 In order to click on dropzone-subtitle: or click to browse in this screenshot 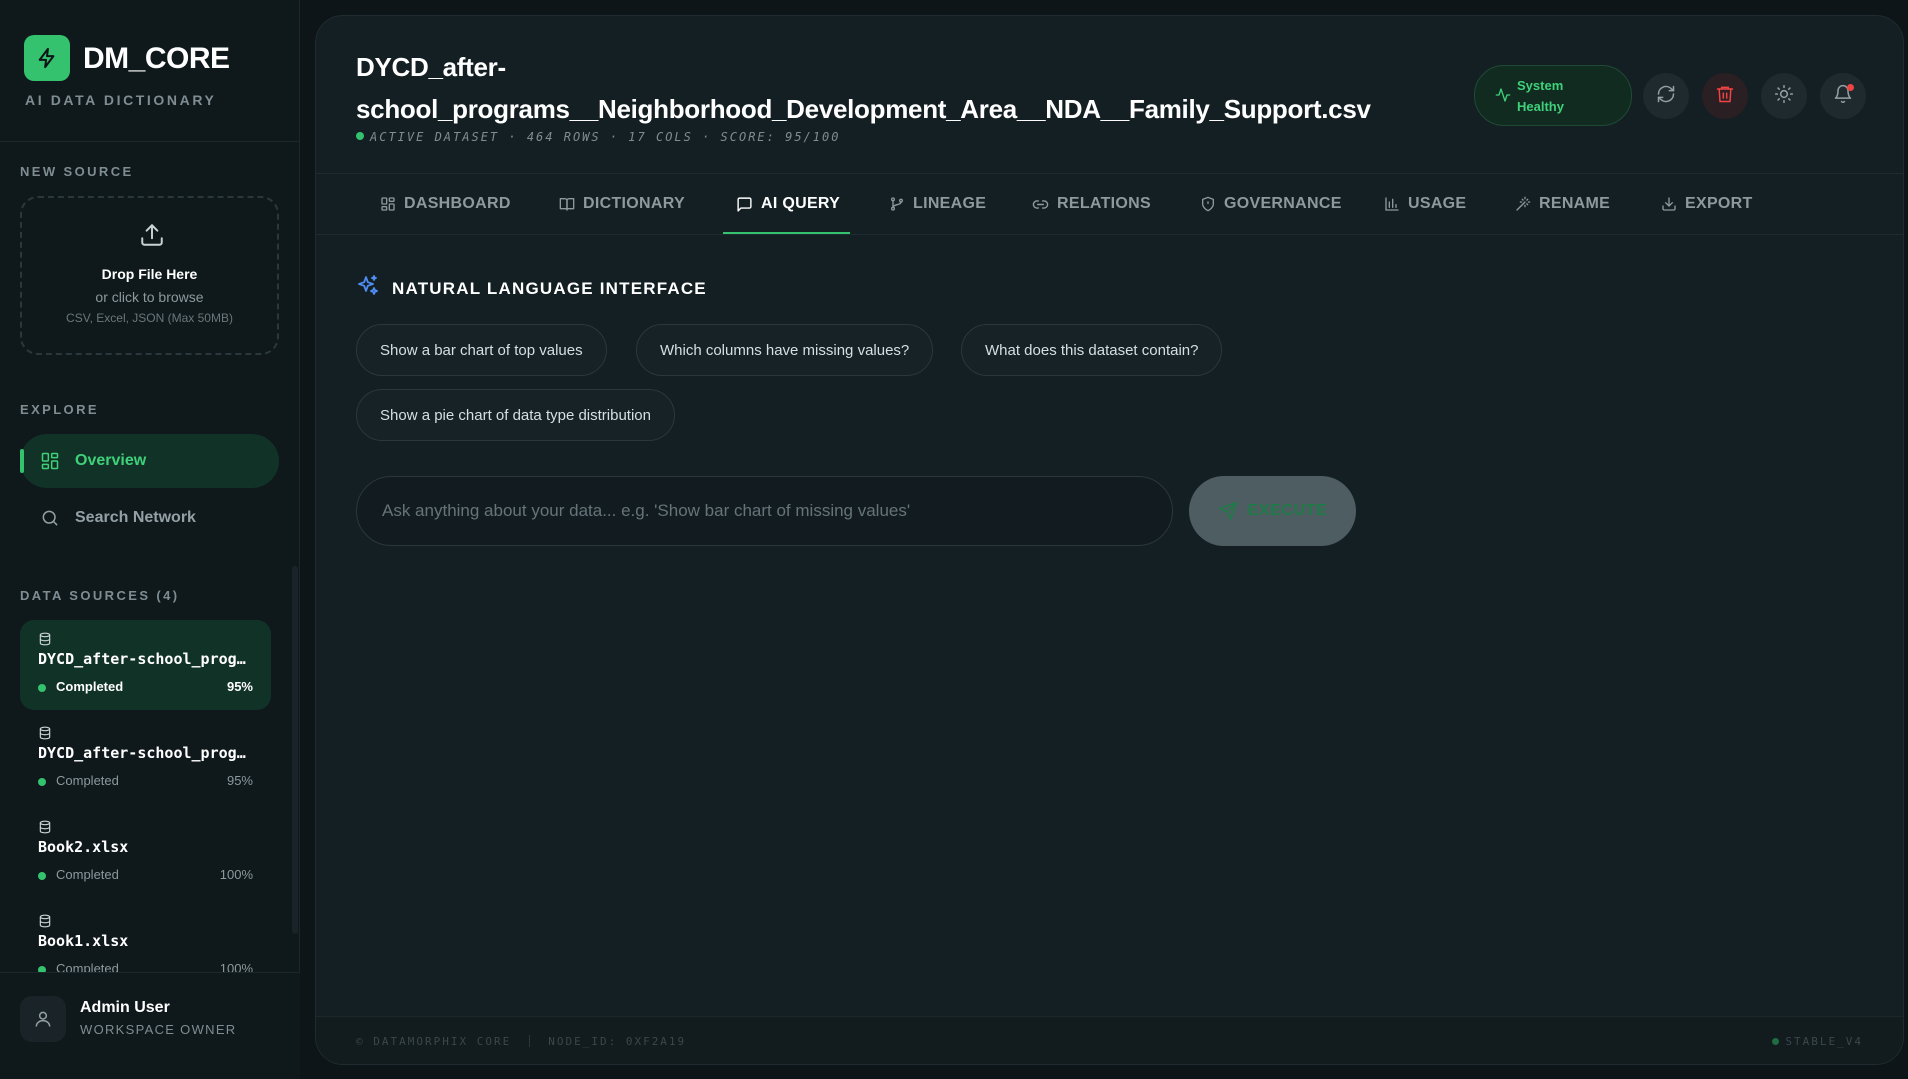, I will do `click(149, 297)`.